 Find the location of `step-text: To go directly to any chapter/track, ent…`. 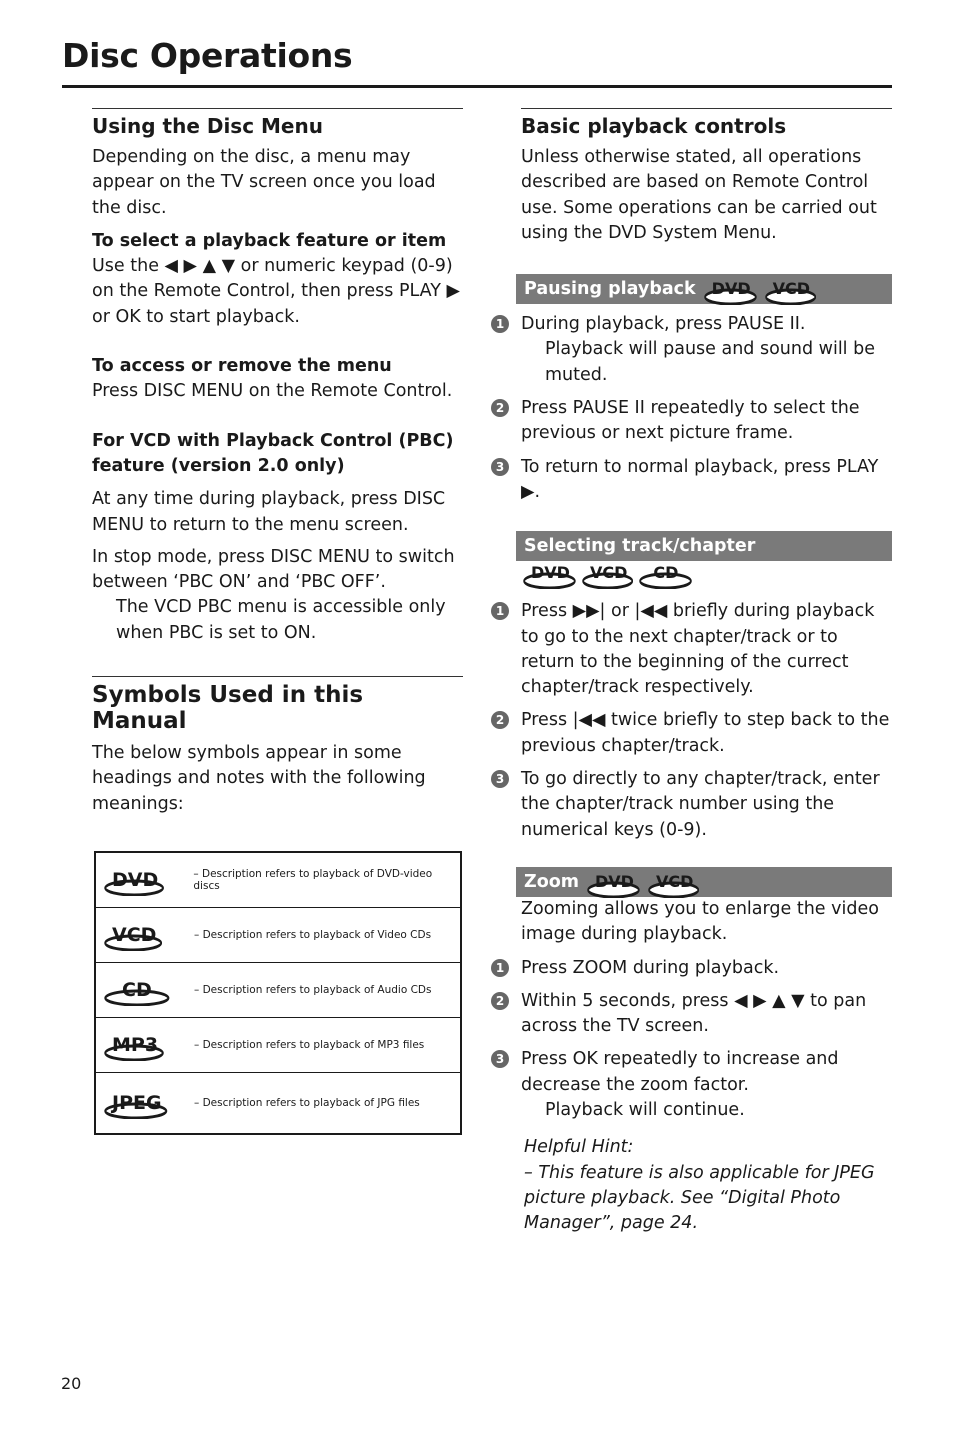

step-text: To go directly to any chapter/track, ent… is located at coordinates (700, 804).